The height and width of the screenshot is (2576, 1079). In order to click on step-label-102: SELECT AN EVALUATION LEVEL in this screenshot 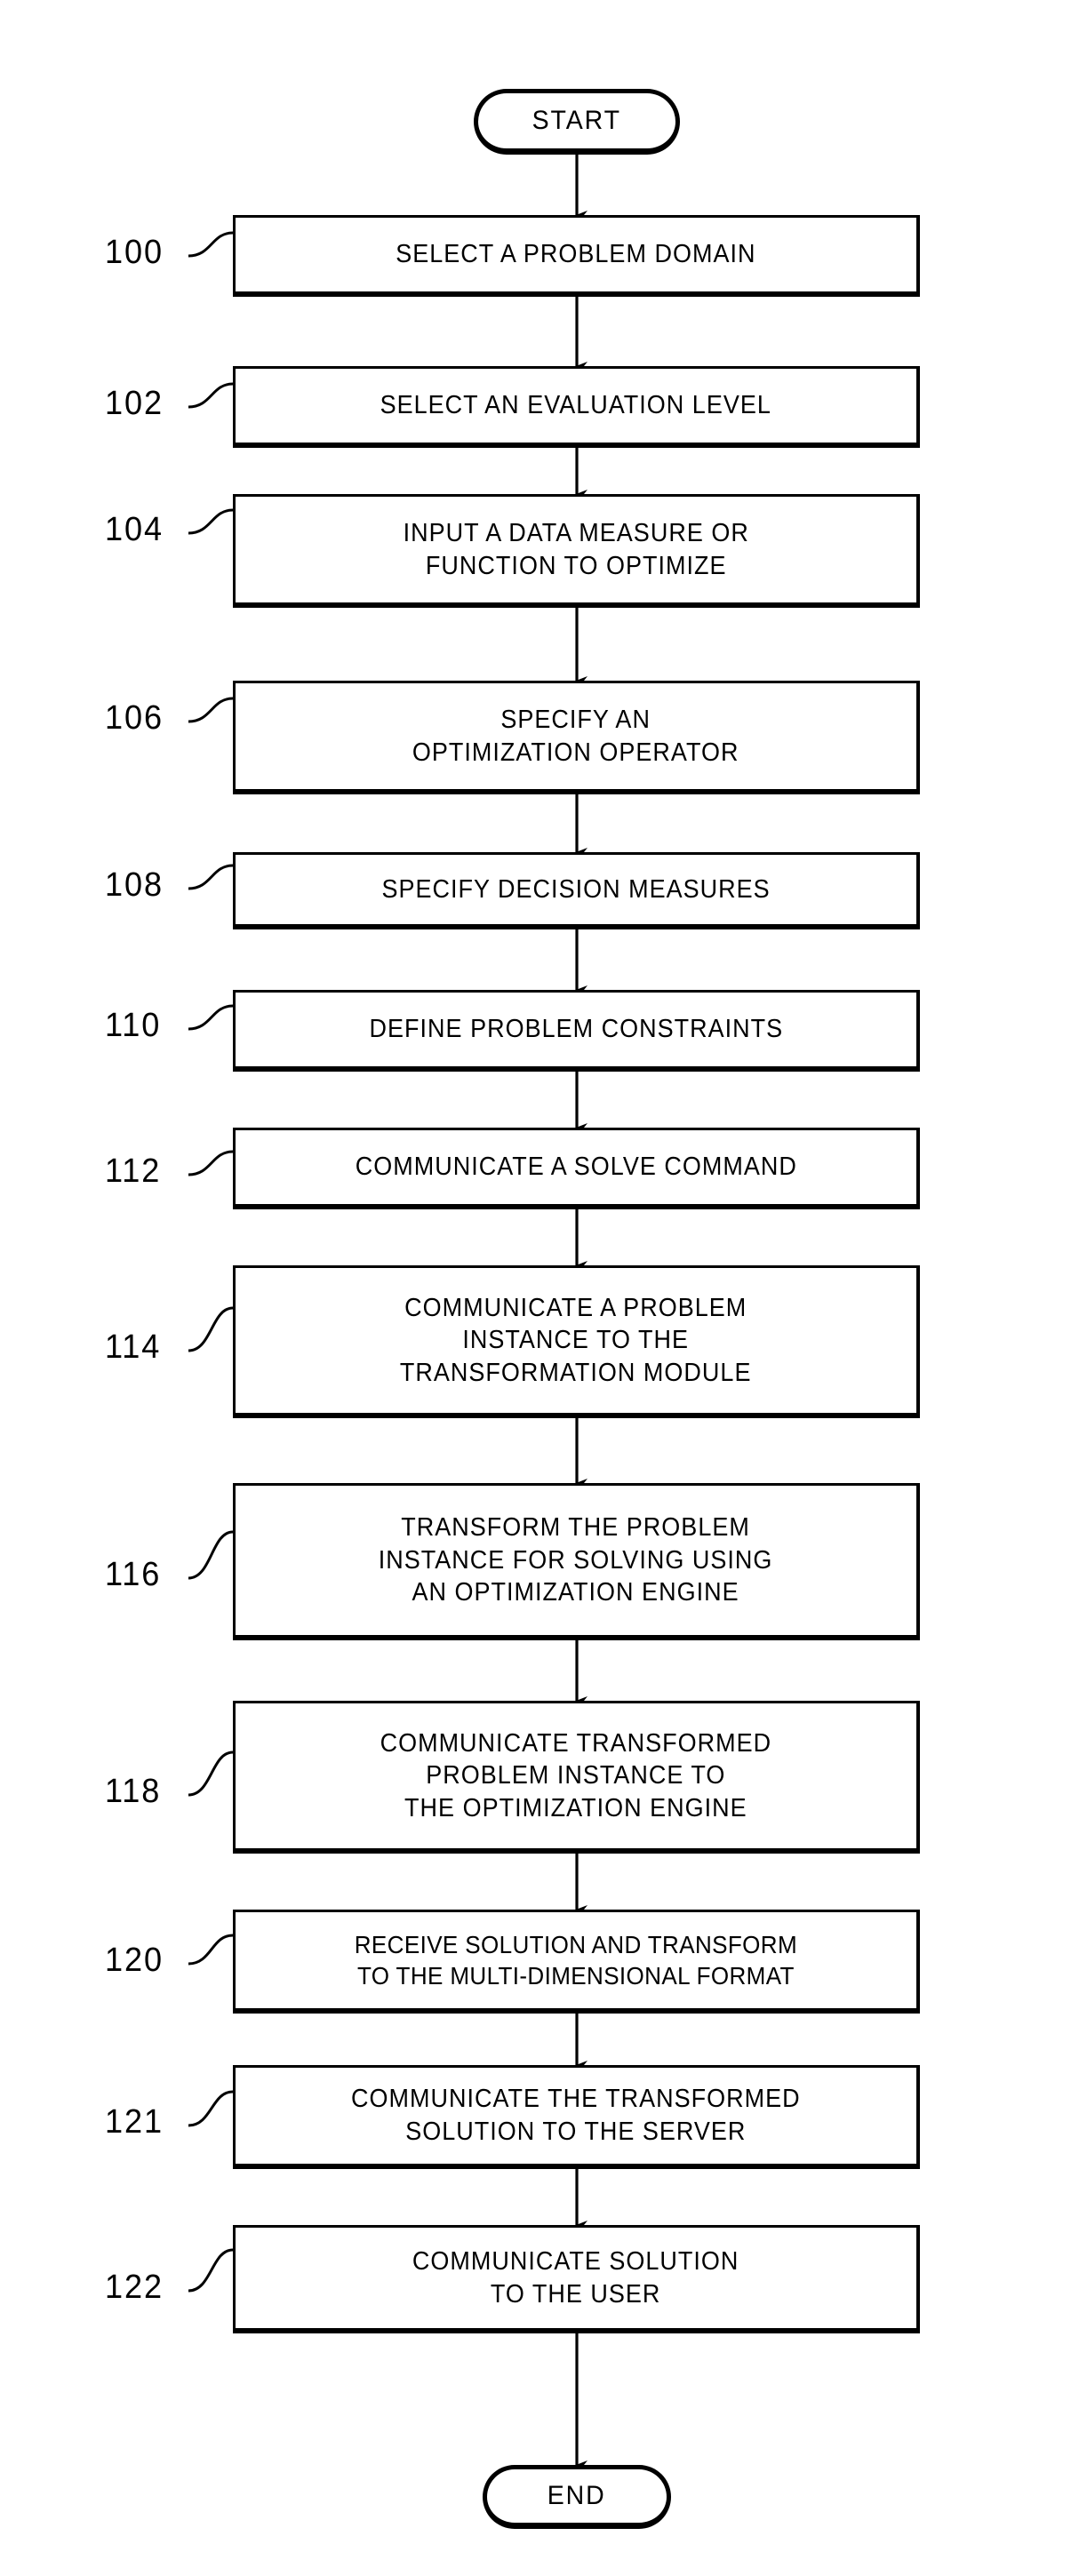, I will do `click(576, 405)`.